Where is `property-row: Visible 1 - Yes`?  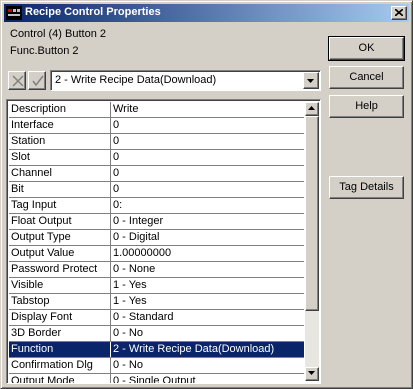 property-row: Visible 1 - Yes is located at coordinates (156, 286).